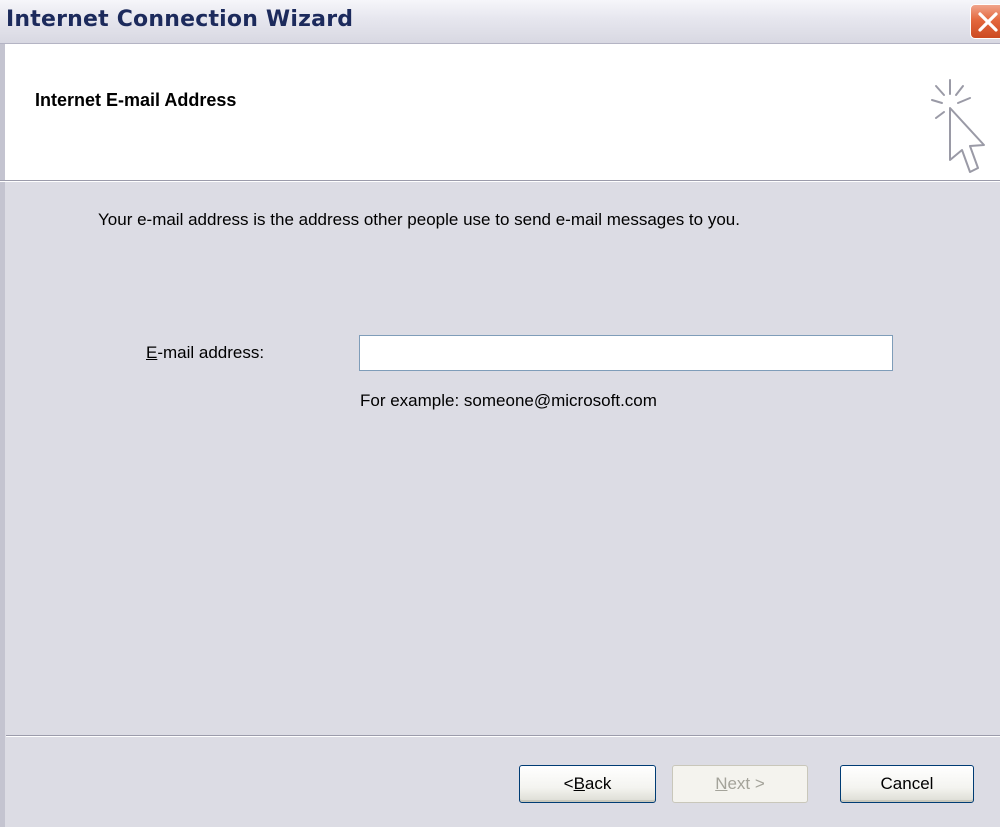  I want to click on cancel-button: Cancel, so click(907, 784).